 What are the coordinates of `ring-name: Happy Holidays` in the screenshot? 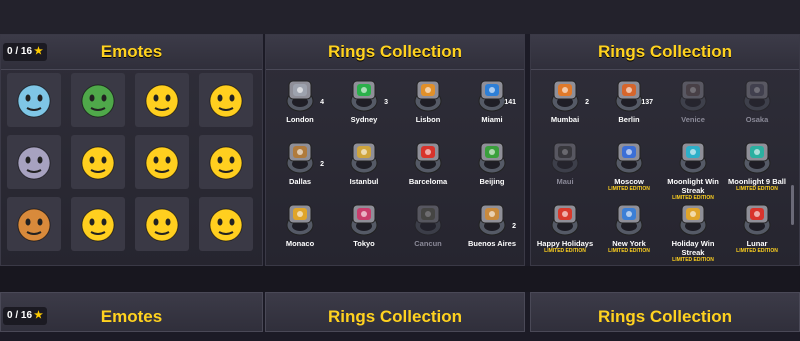 It's located at (565, 243).